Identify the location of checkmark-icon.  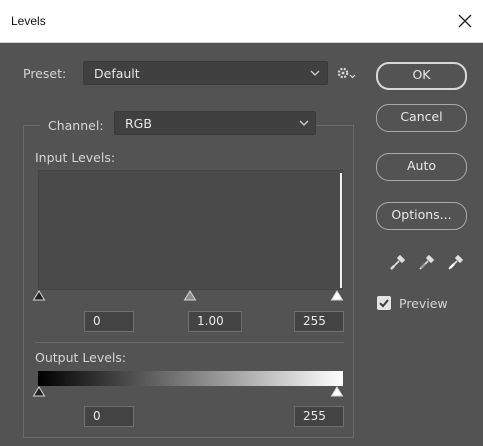
(384, 303).